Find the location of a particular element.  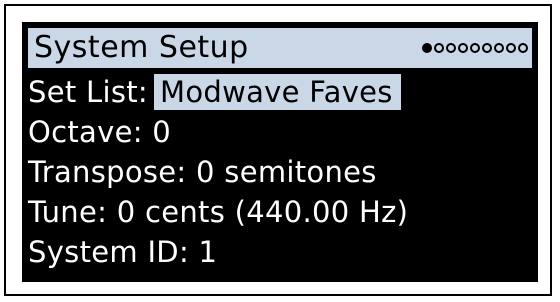

setlist-row: Set List: Modwave Faves is located at coordinates (214, 92).